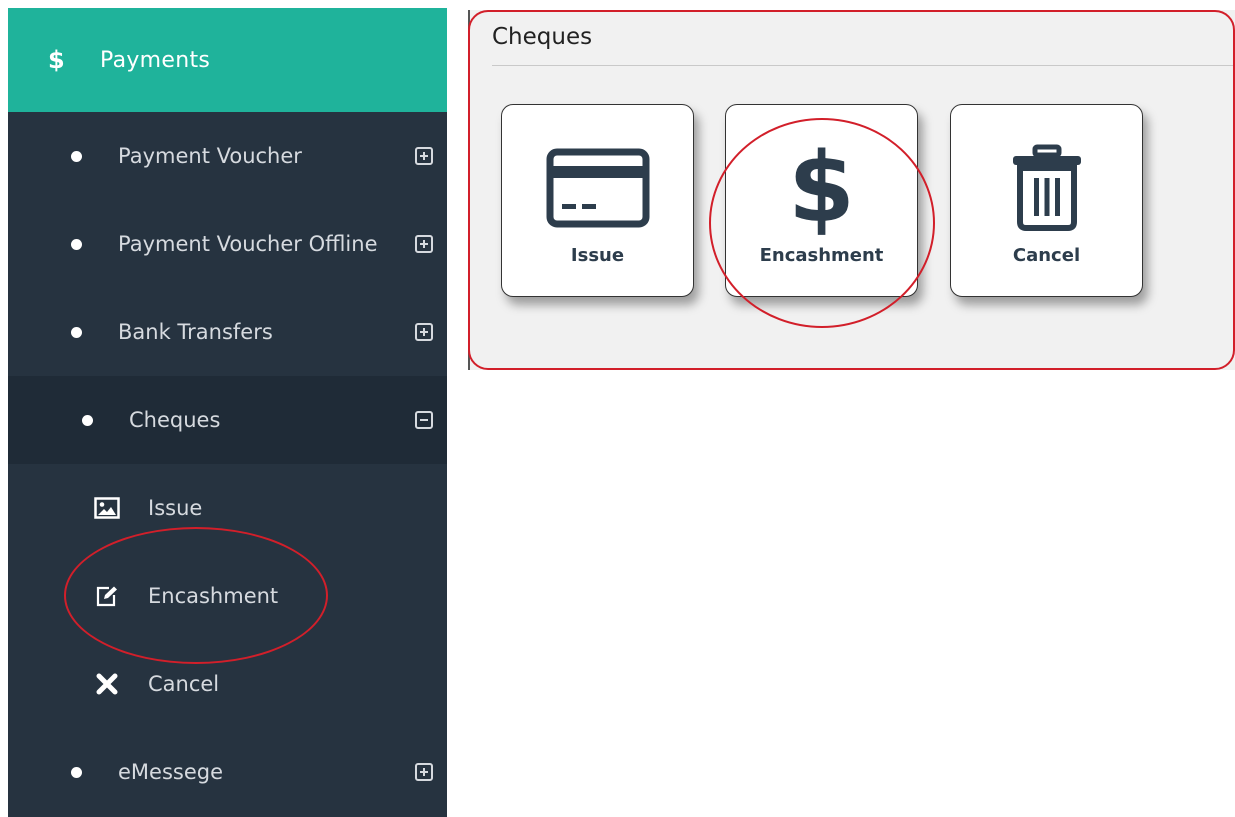  Describe the element at coordinates (227, 772) in the screenshot. I see `sidebar-item-emessege: eMessege` at that location.